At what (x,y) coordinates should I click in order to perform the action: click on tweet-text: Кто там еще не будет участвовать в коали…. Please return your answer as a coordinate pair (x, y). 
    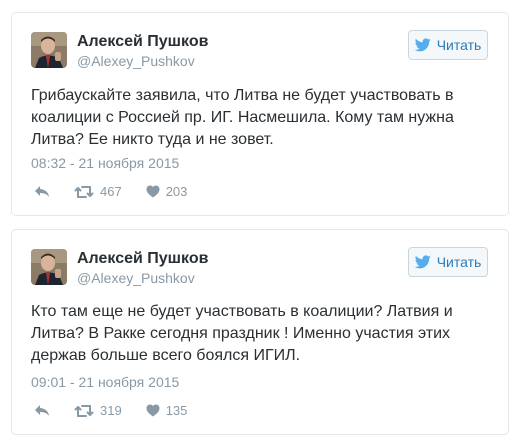
    Looking at the image, I should click on (242, 333).